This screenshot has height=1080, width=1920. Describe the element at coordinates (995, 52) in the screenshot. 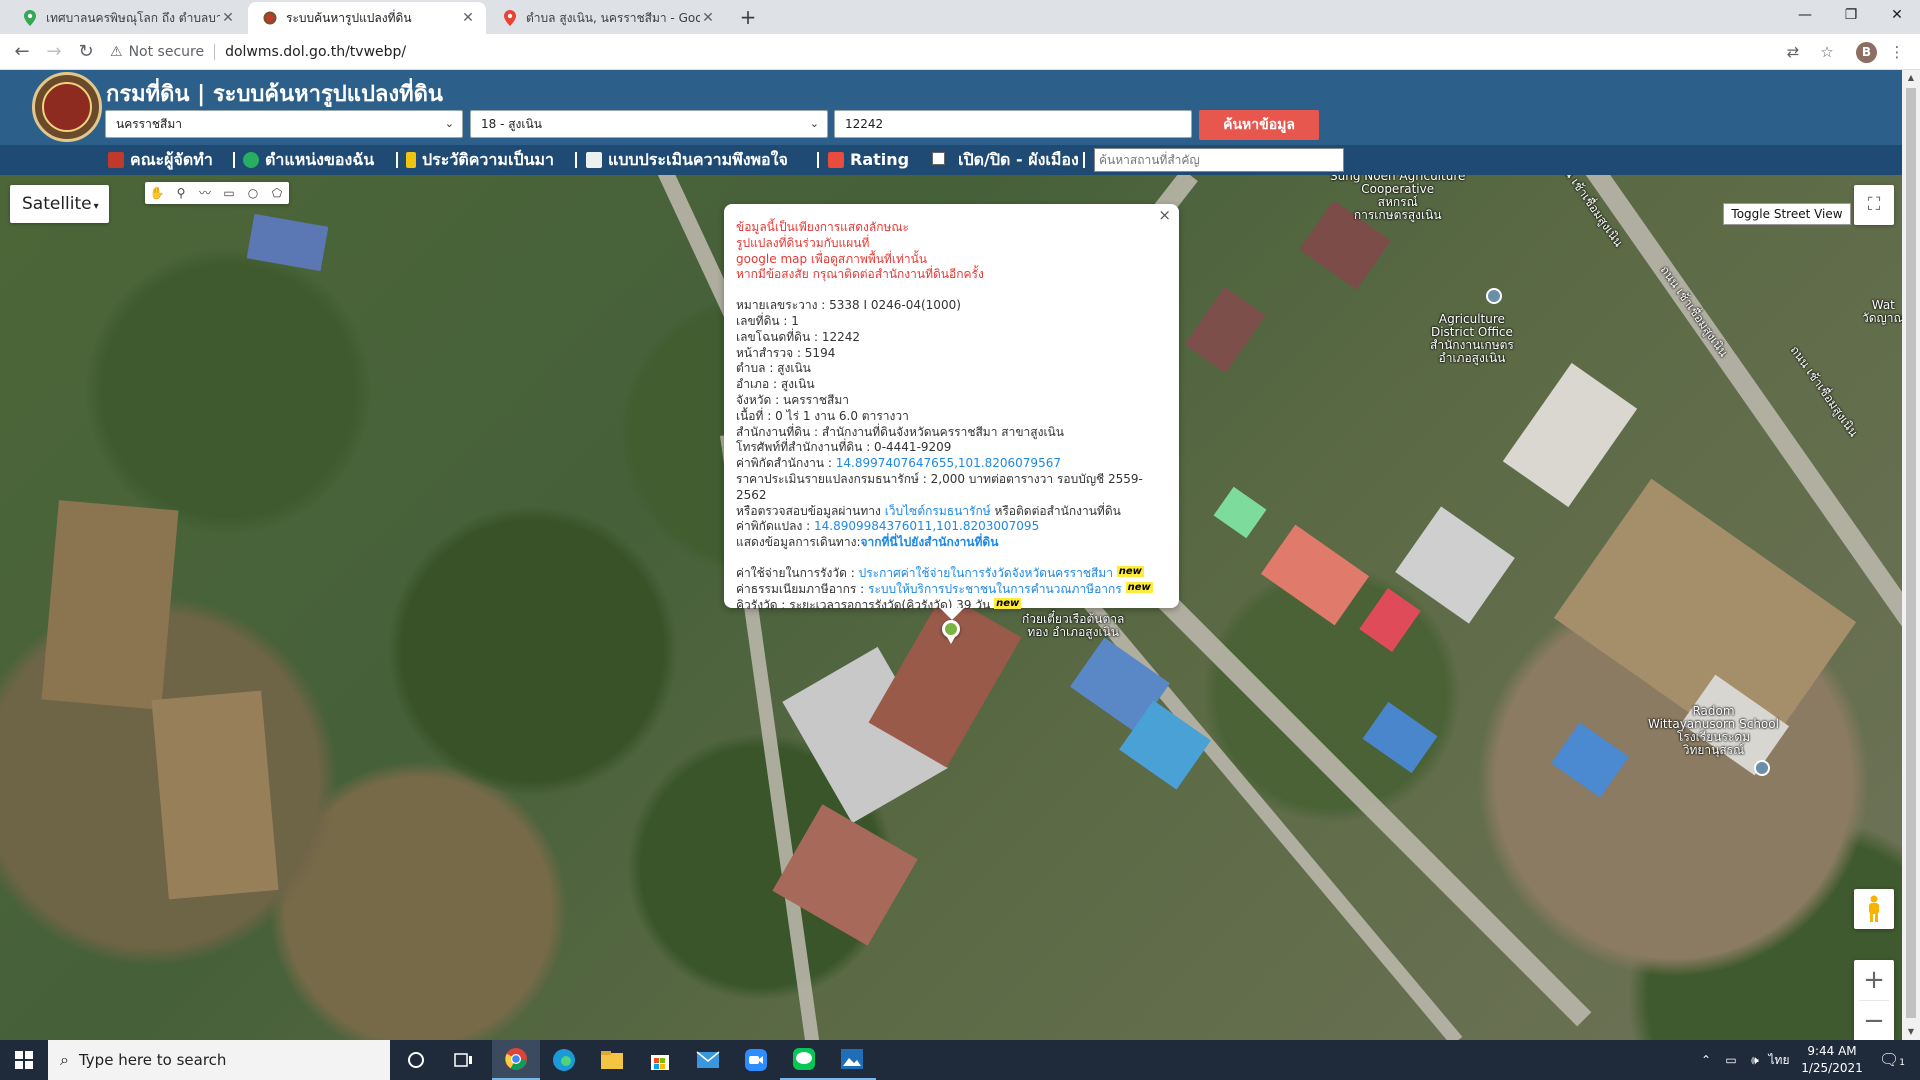

I see `address-bar: ⚠ Not secure dolwms.dol.go.th/tvwebp/` at that location.